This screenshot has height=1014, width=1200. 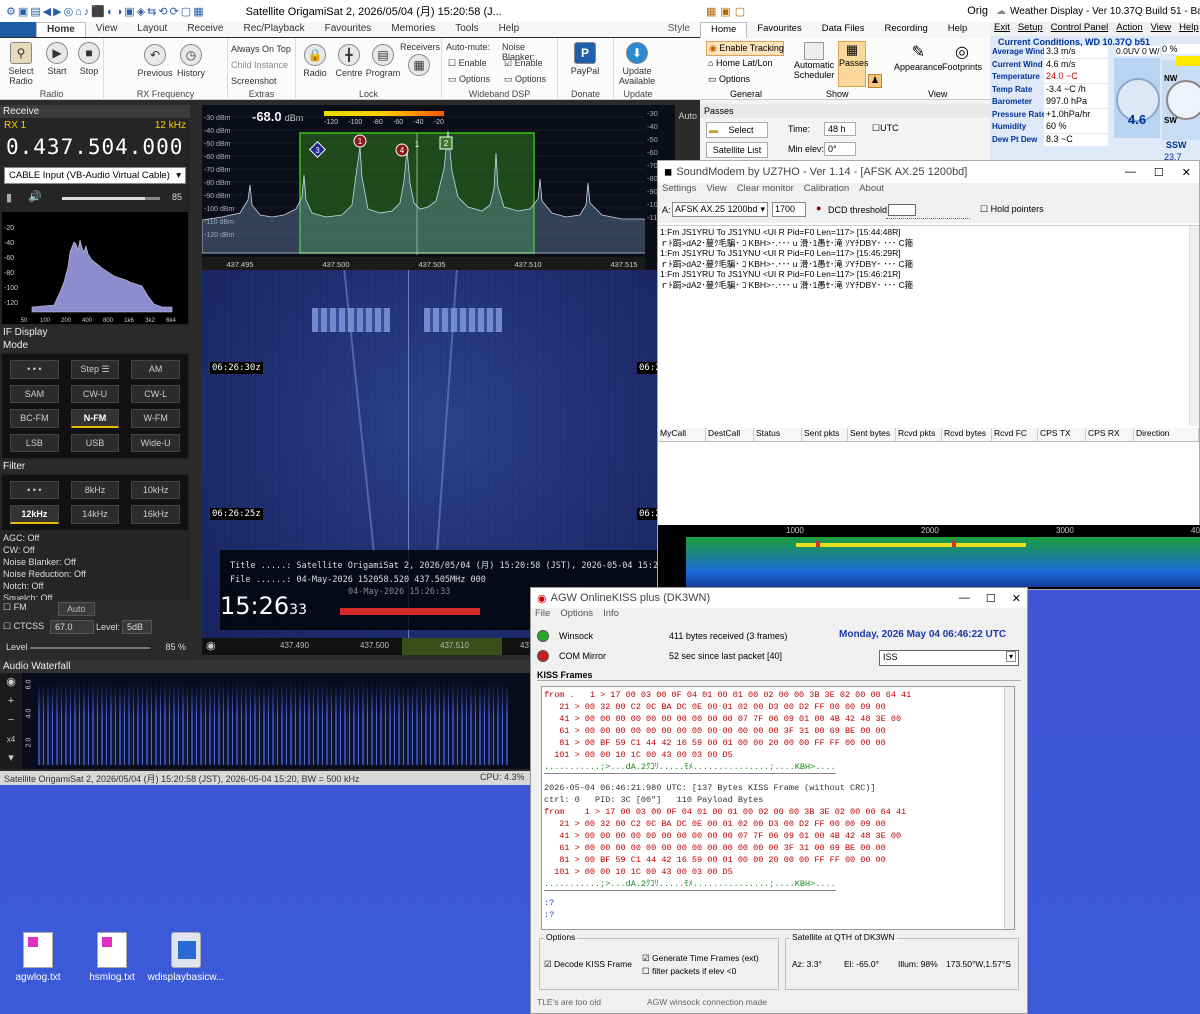 I want to click on nr-status: Noise Reduction: Off, so click(x=95, y=574).